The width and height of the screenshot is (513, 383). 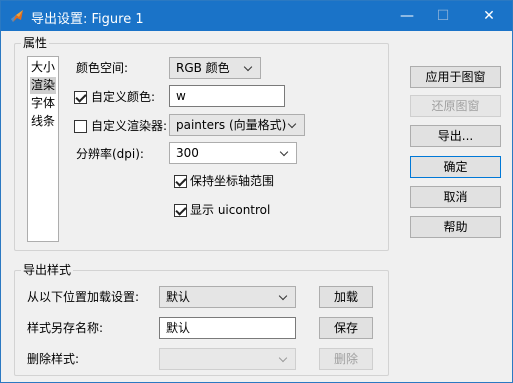 I want to click on custom-renderer-checkbox, so click(x=80, y=126).